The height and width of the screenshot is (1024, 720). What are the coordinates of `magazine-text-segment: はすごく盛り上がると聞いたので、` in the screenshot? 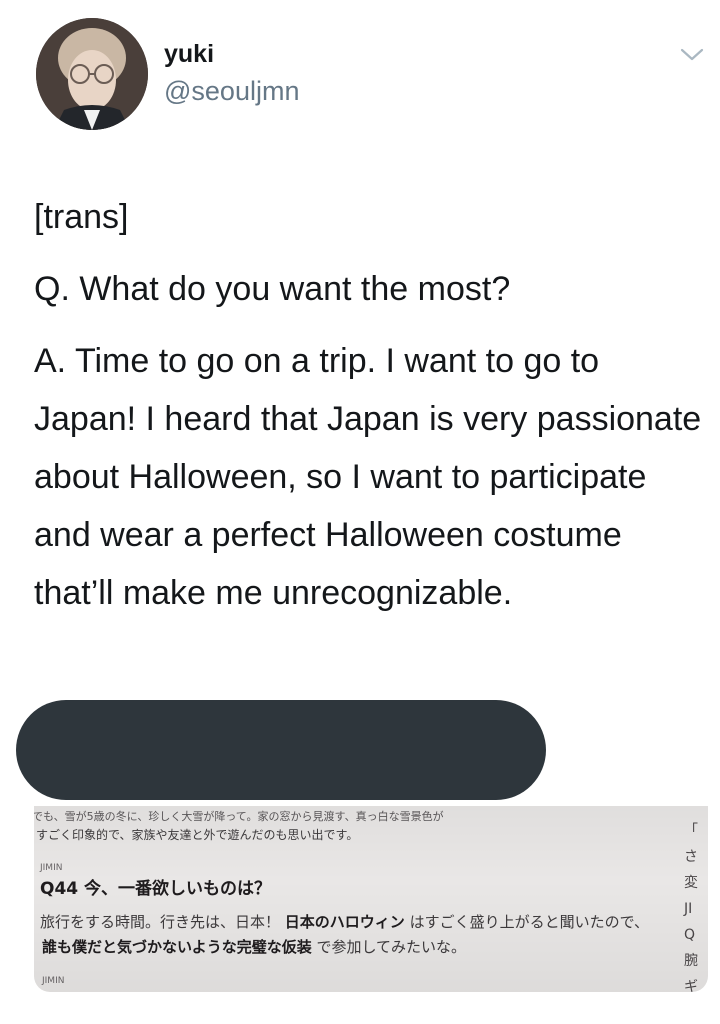 It's located at (529, 922).